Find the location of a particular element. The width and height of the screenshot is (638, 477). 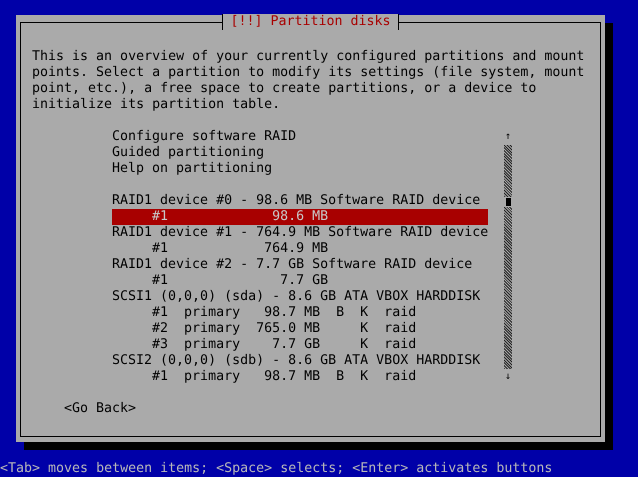

partition-entry: #2 primary 765.0 MB K raid is located at coordinates (300, 329).